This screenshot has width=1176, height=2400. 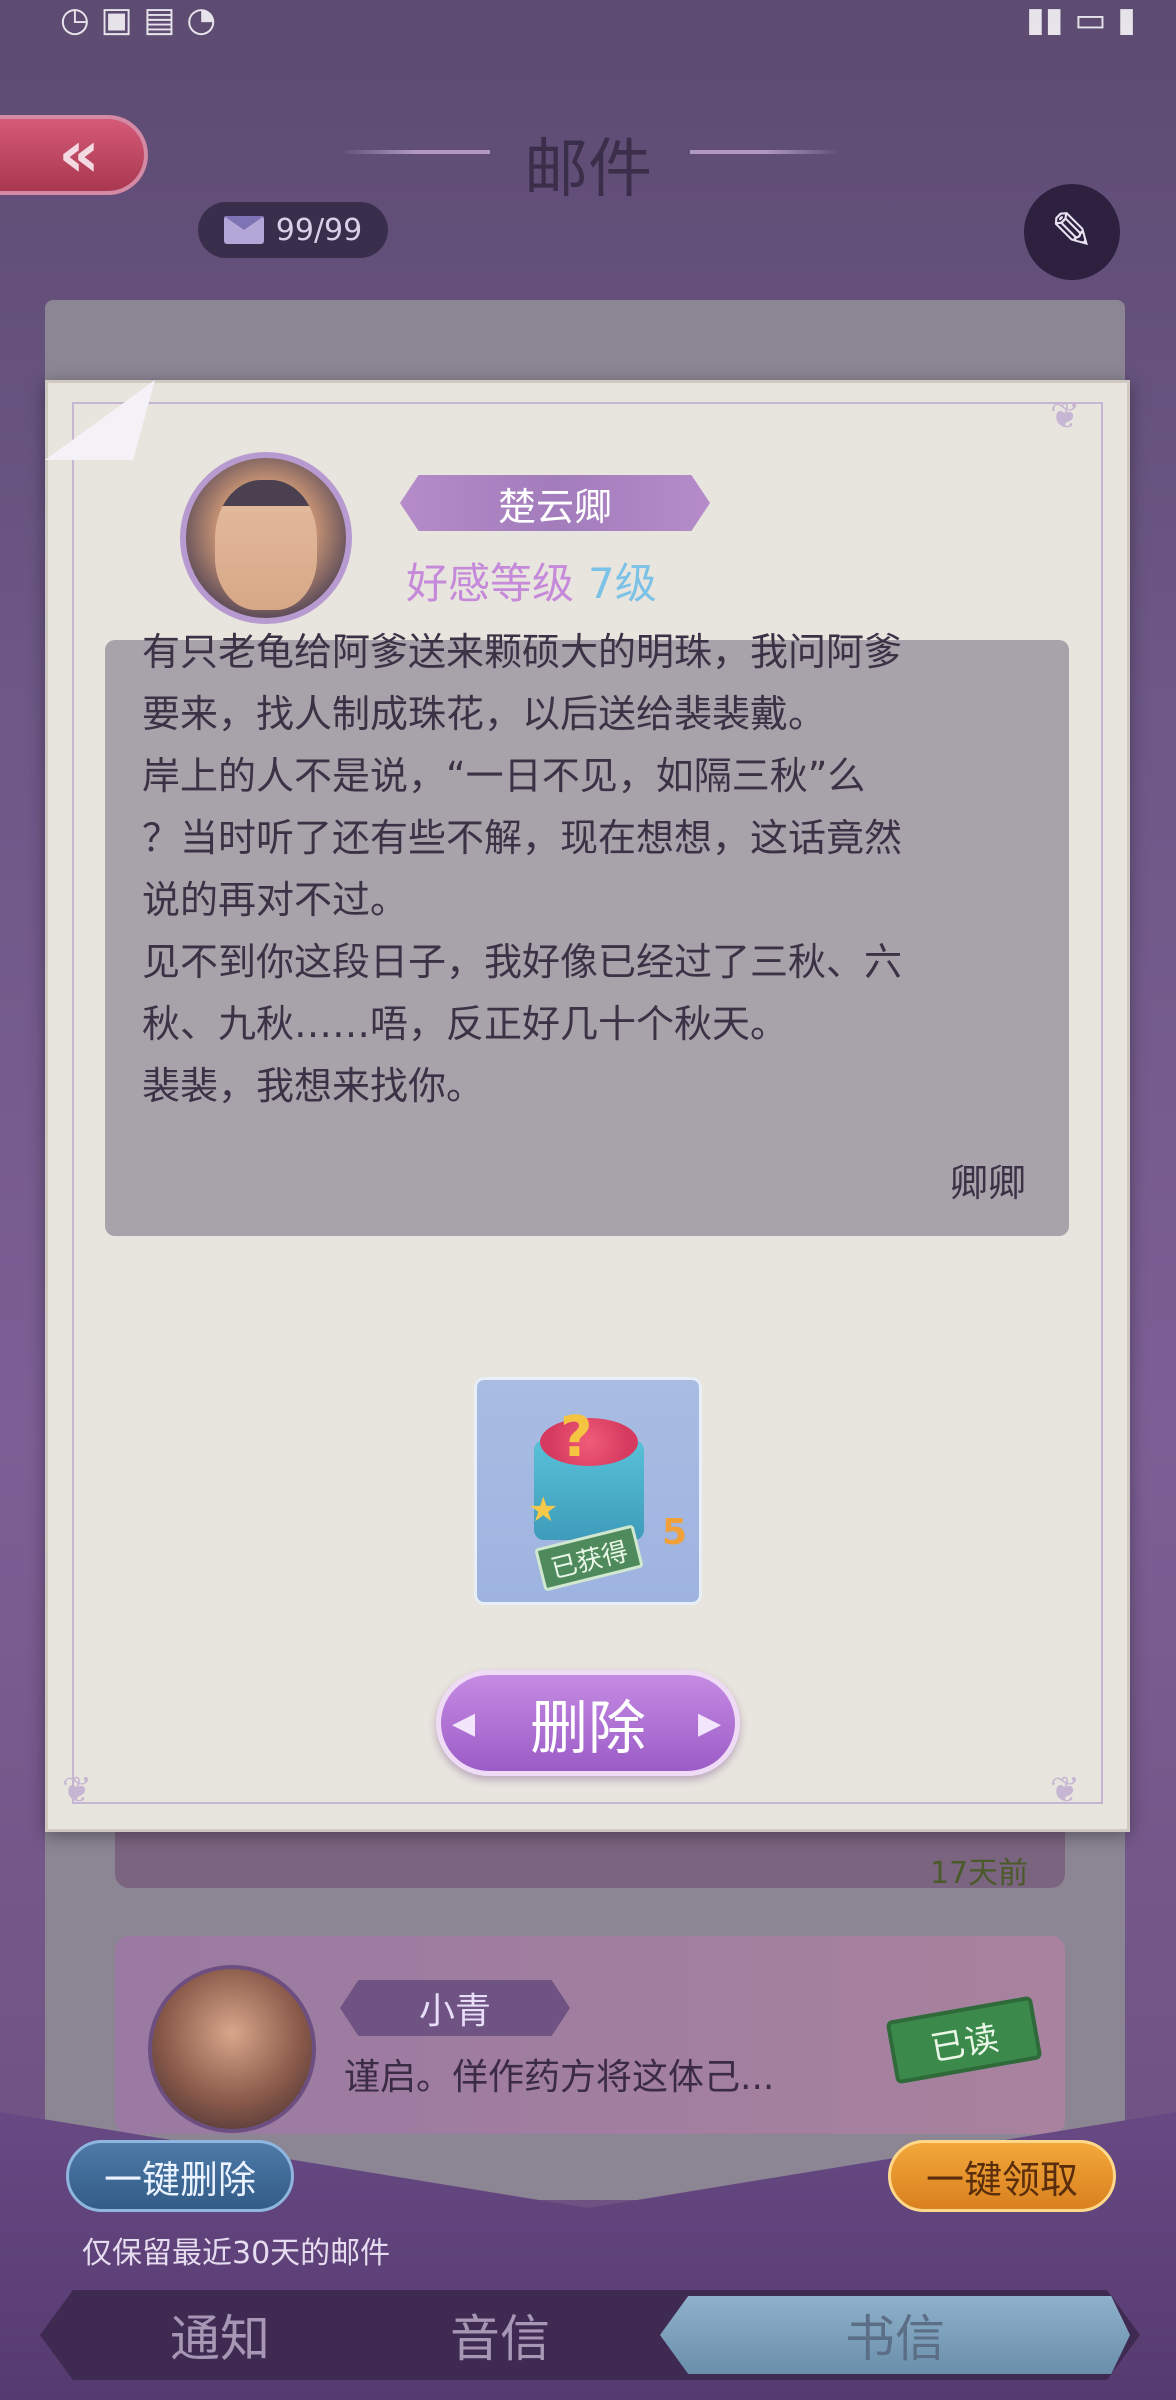 What do you see at coordinates (622, 583) in the screenshot?
I see `affinity-value: 7级` at bounding box center [622, 583].